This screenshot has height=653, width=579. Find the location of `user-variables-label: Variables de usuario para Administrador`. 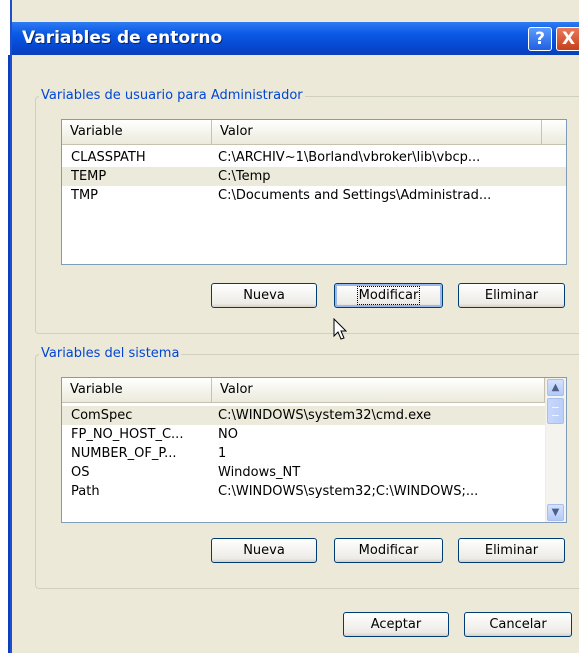

user-variables-label: Variables de usuario para Administrador is located at coordinates (172, 95).